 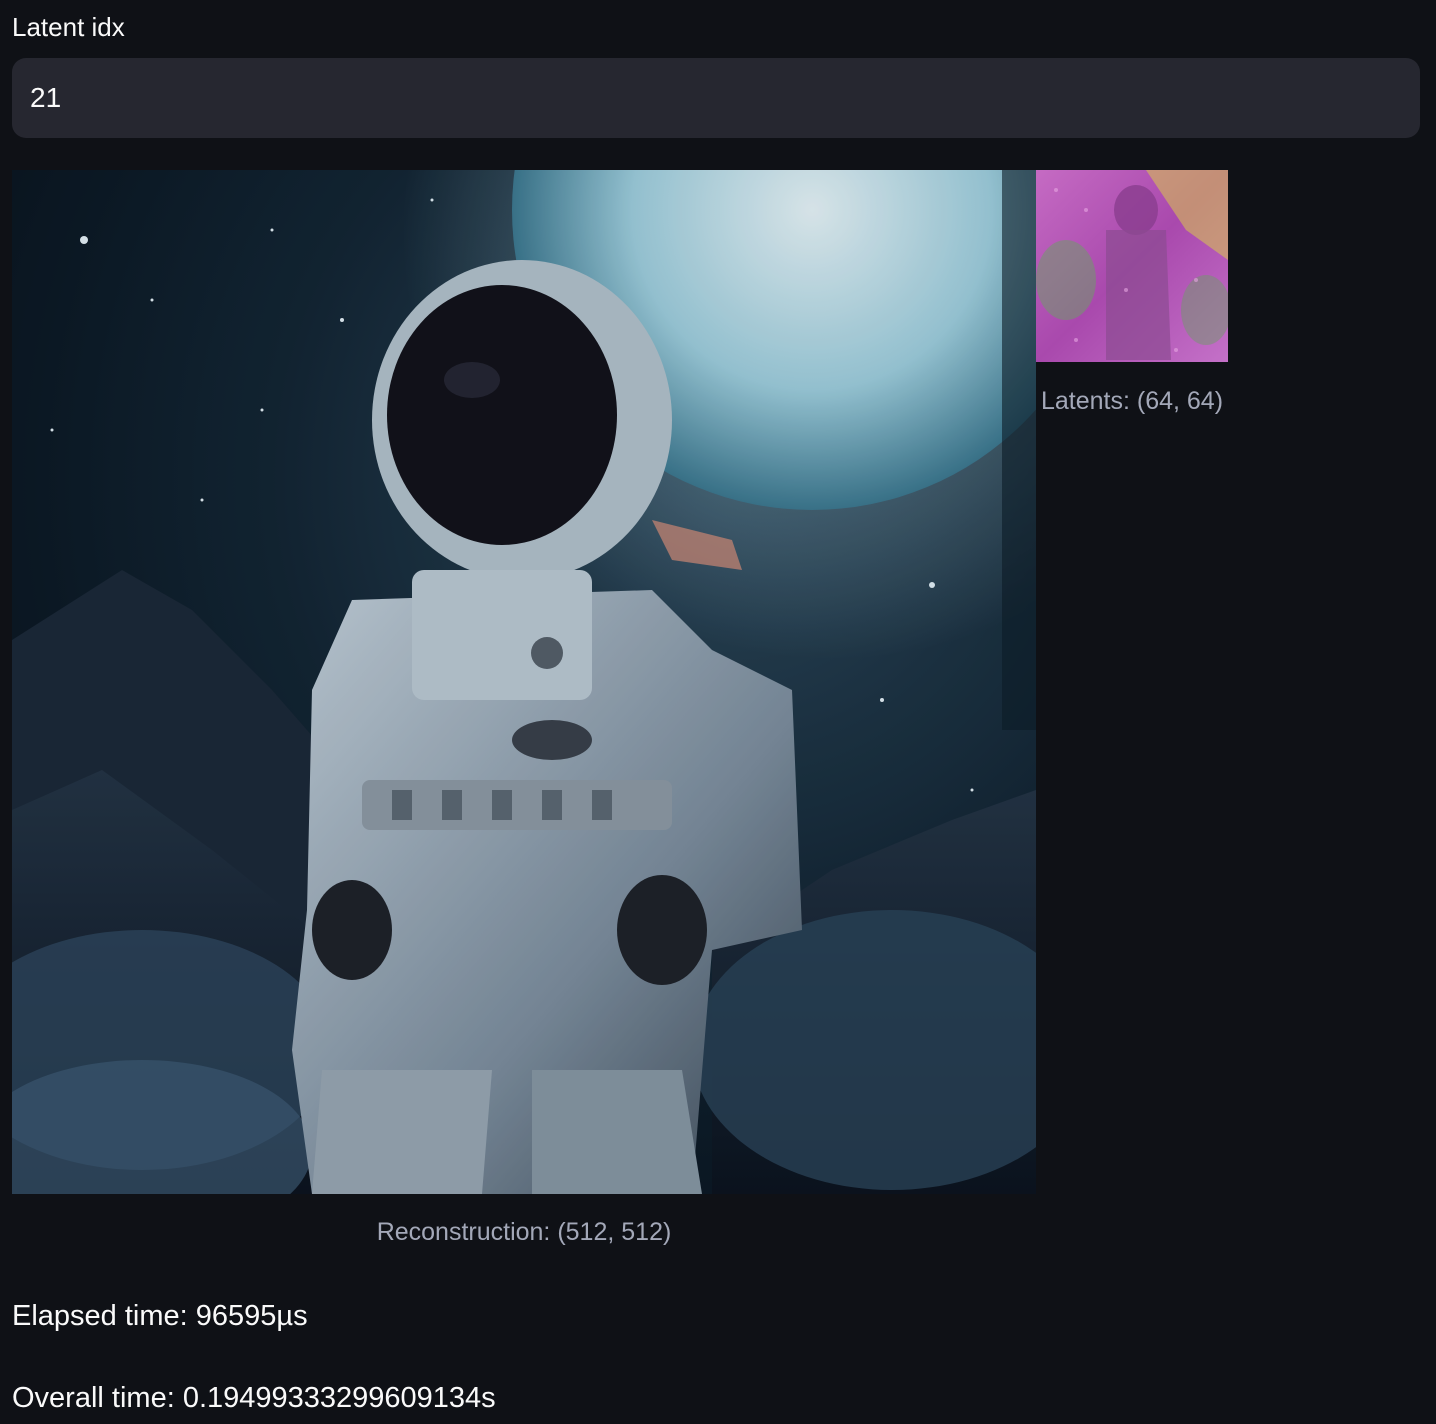 I want to click on latents-visualization, so click(x=1132, y=266).